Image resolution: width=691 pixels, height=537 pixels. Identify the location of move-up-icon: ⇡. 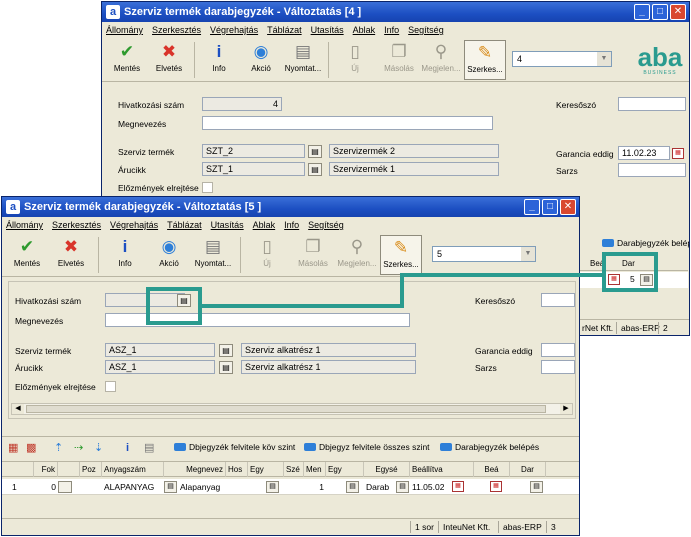
(58, 448).